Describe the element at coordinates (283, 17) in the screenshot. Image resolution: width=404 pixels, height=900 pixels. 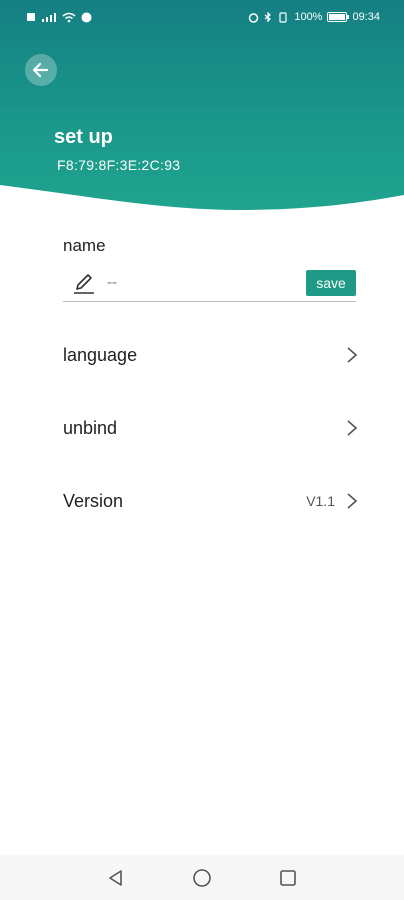
I see `vibrate-icon` at that location.